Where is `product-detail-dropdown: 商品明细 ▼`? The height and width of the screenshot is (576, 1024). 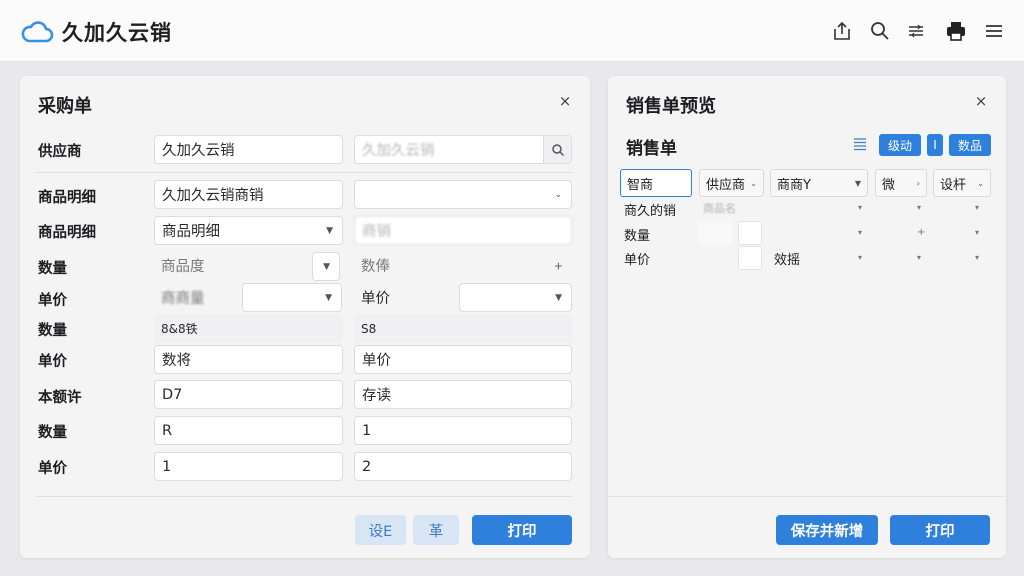 product-detail-dropdown: 商品明细 ▼ is located at coordinates (248, 230).